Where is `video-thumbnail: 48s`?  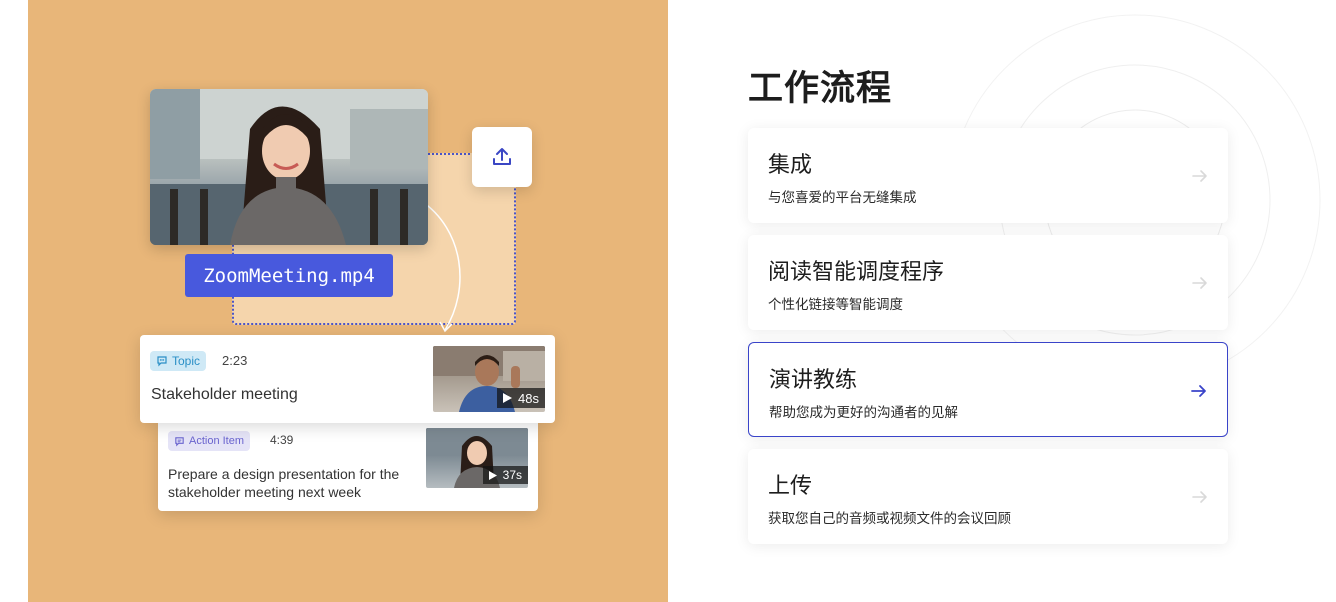 video-thumbnail: 48s is located at coordinates (489, 379).